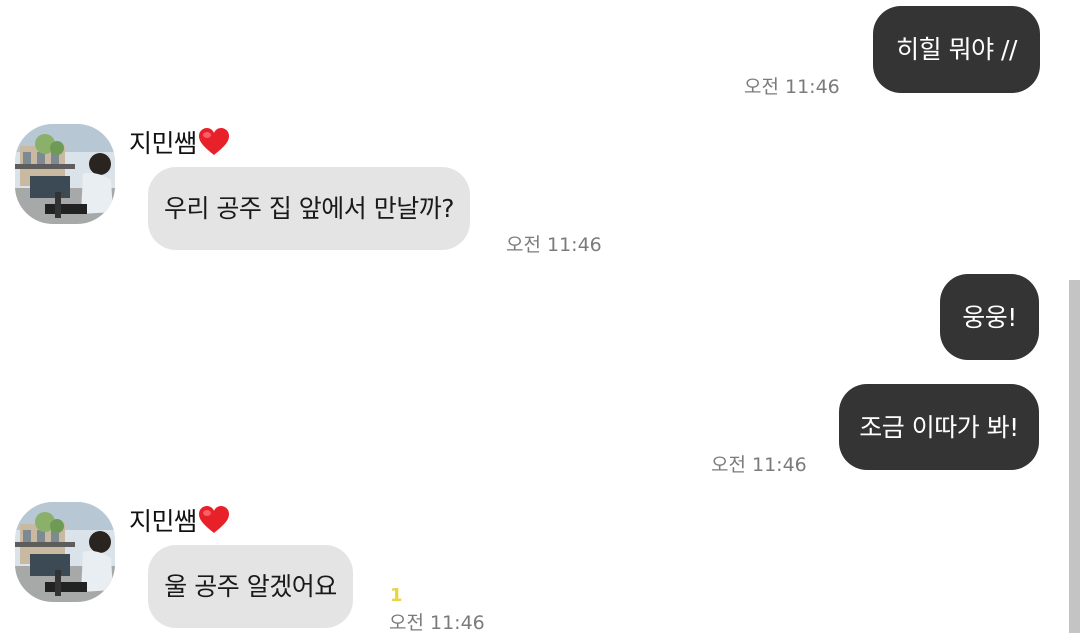 The height and width of the screenshot is (633, 1080). Describe the element at coordinates (939, 427) in the screenshot. I see `outgoing-message-bubble: 조금 이따가 봐!` at that location.